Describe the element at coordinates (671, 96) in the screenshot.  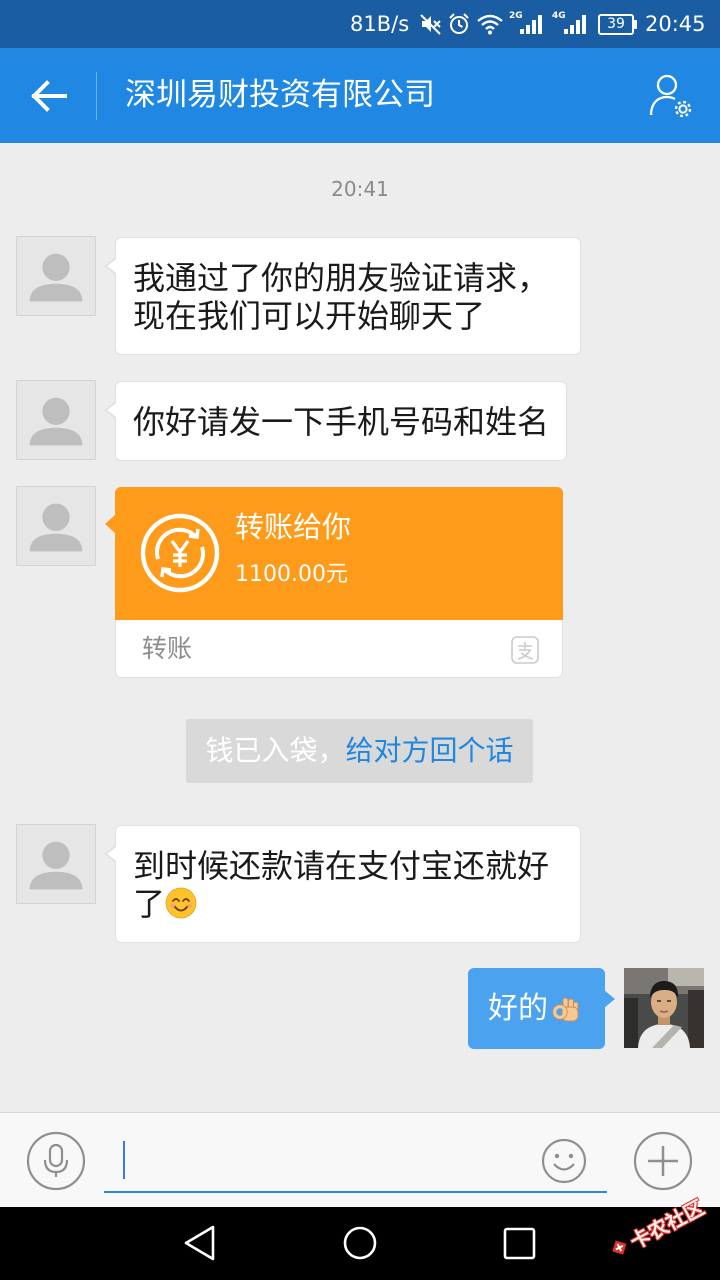
I see `contact-settings-icon` at that location.